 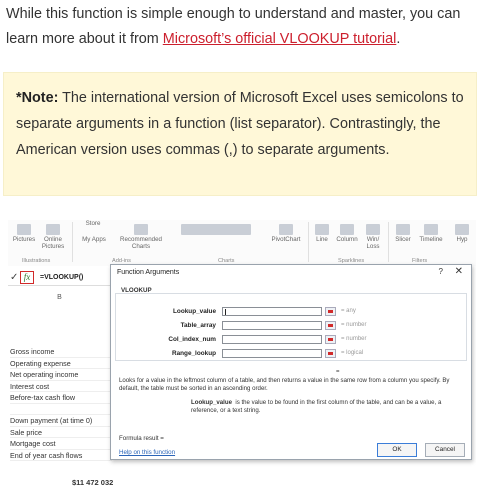 I want to click on row-label: Gross income, so click(x=61, y=352).